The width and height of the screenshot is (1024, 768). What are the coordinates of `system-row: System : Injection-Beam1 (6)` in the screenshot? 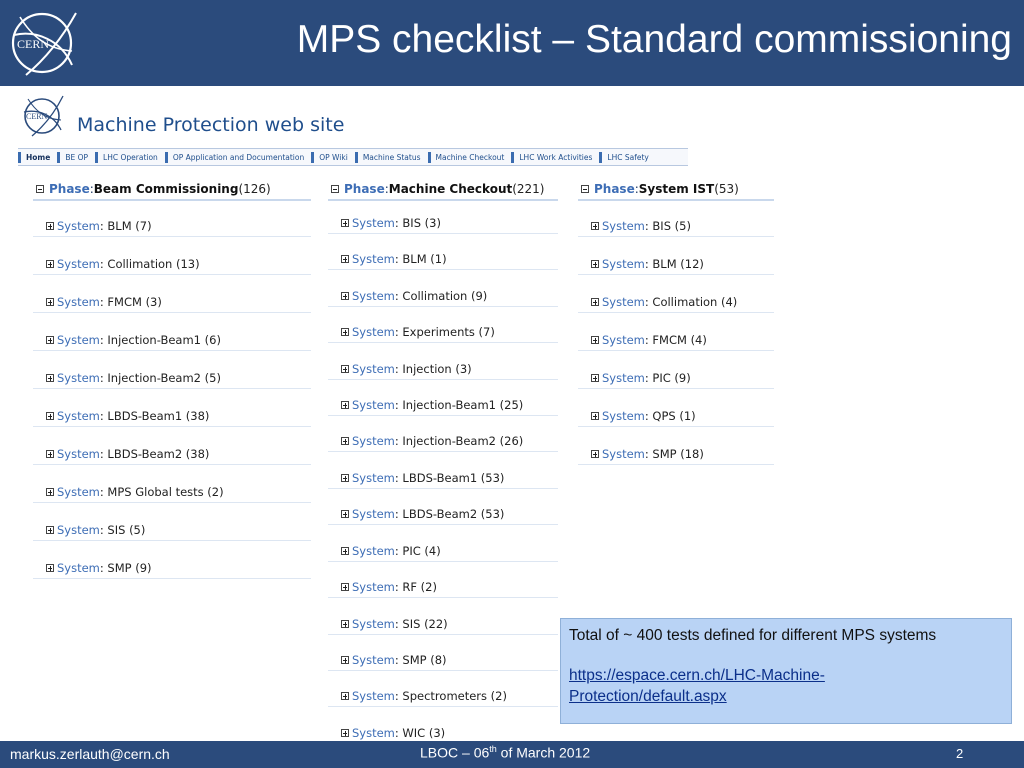 It's located at (172, 340).